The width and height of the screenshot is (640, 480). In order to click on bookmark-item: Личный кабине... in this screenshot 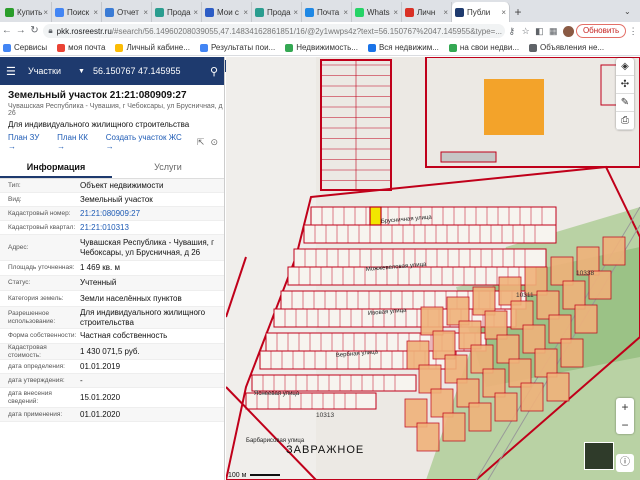, I will do `click(152, 47)`.